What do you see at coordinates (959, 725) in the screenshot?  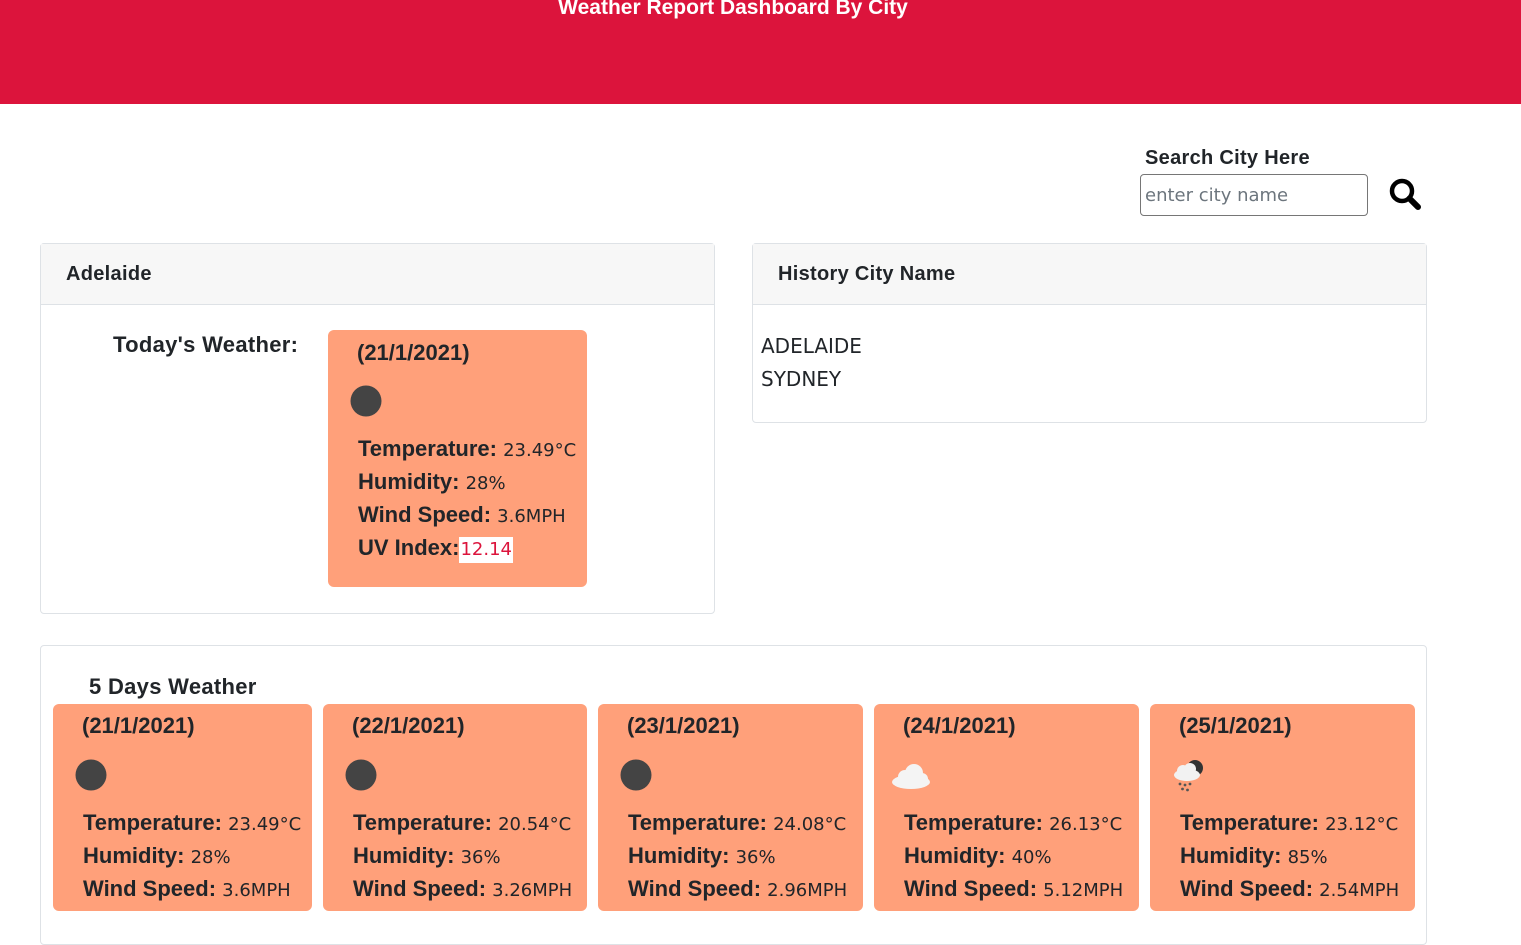 I see `forecast-date: (24/1/2021)` at bounding box center [959, 725].